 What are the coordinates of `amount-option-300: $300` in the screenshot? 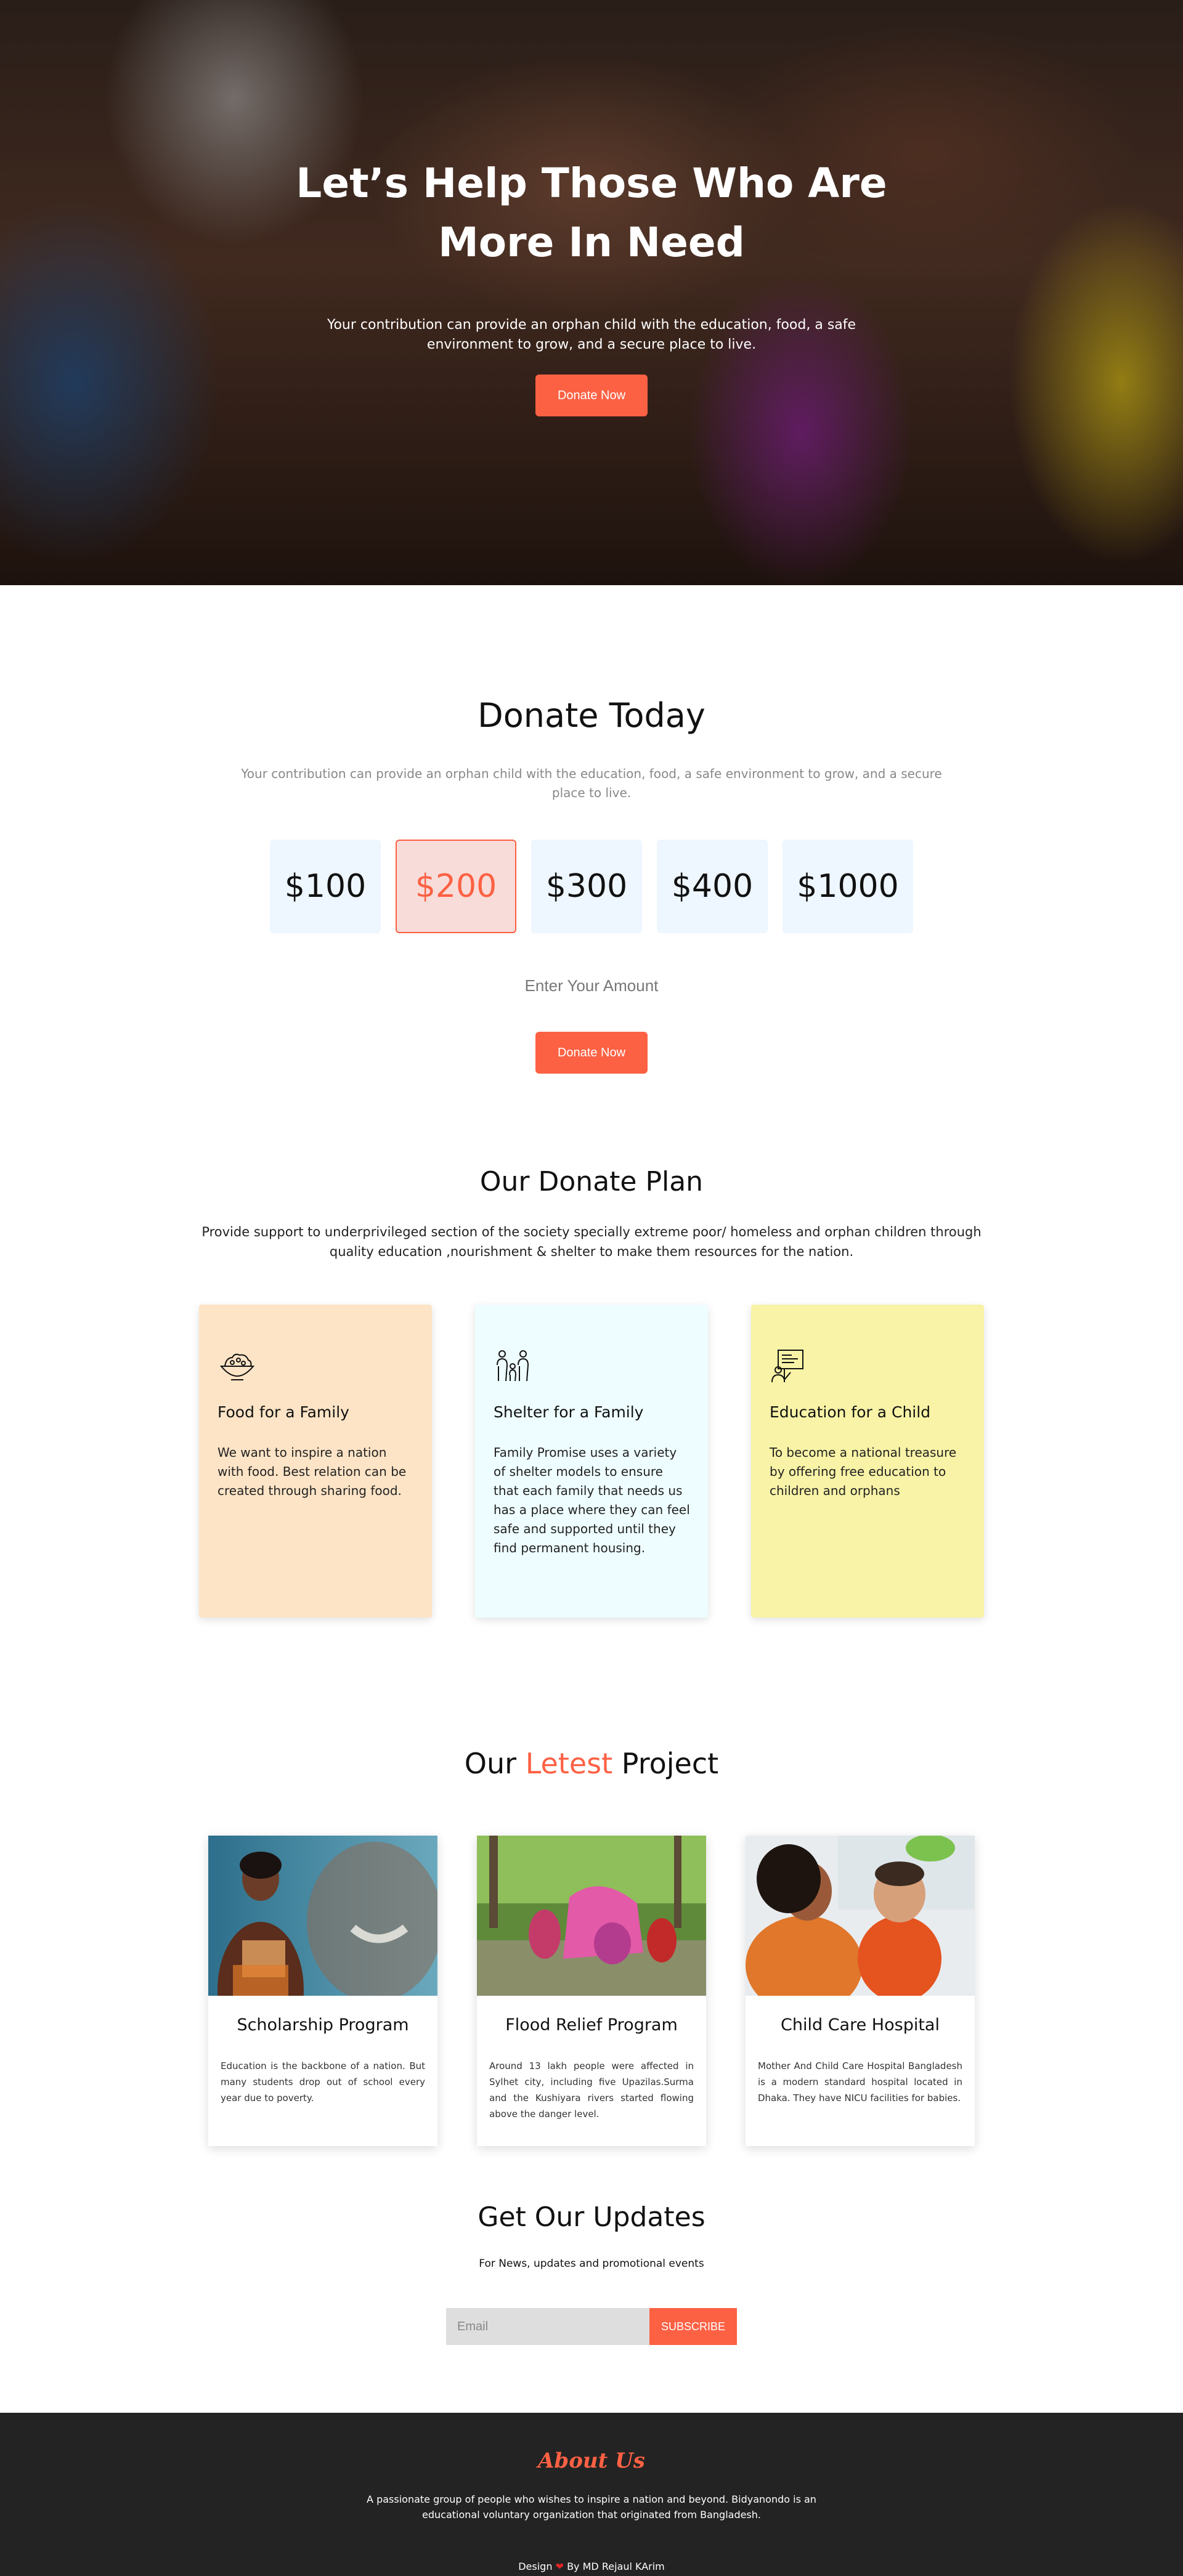 It's located at (586, 886).